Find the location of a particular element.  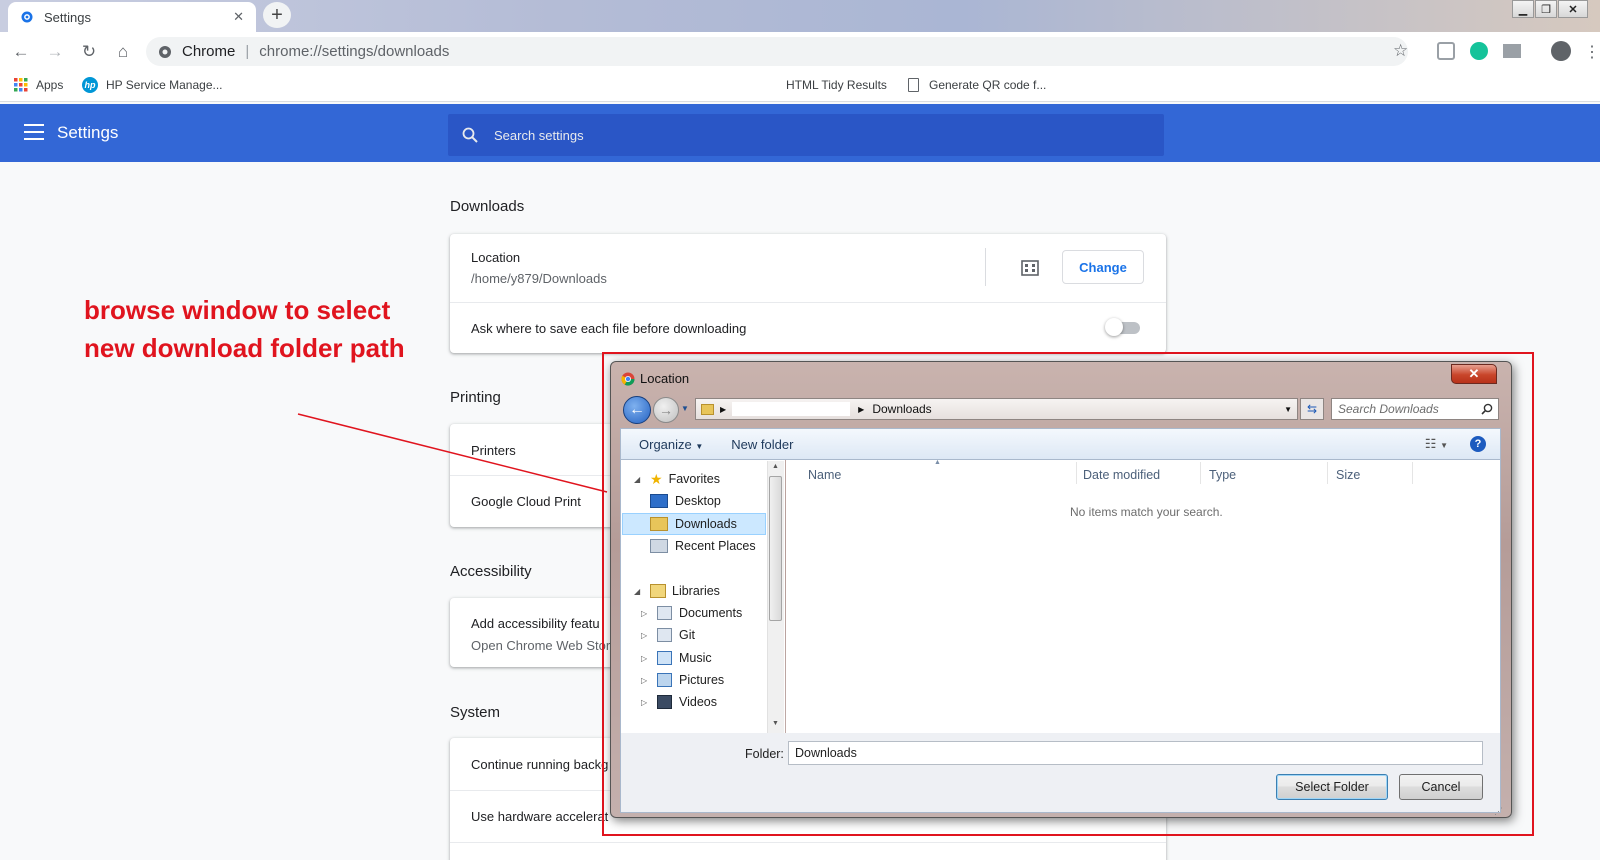

empty-message: No items match your search. is located at coordinates (1146, 512).